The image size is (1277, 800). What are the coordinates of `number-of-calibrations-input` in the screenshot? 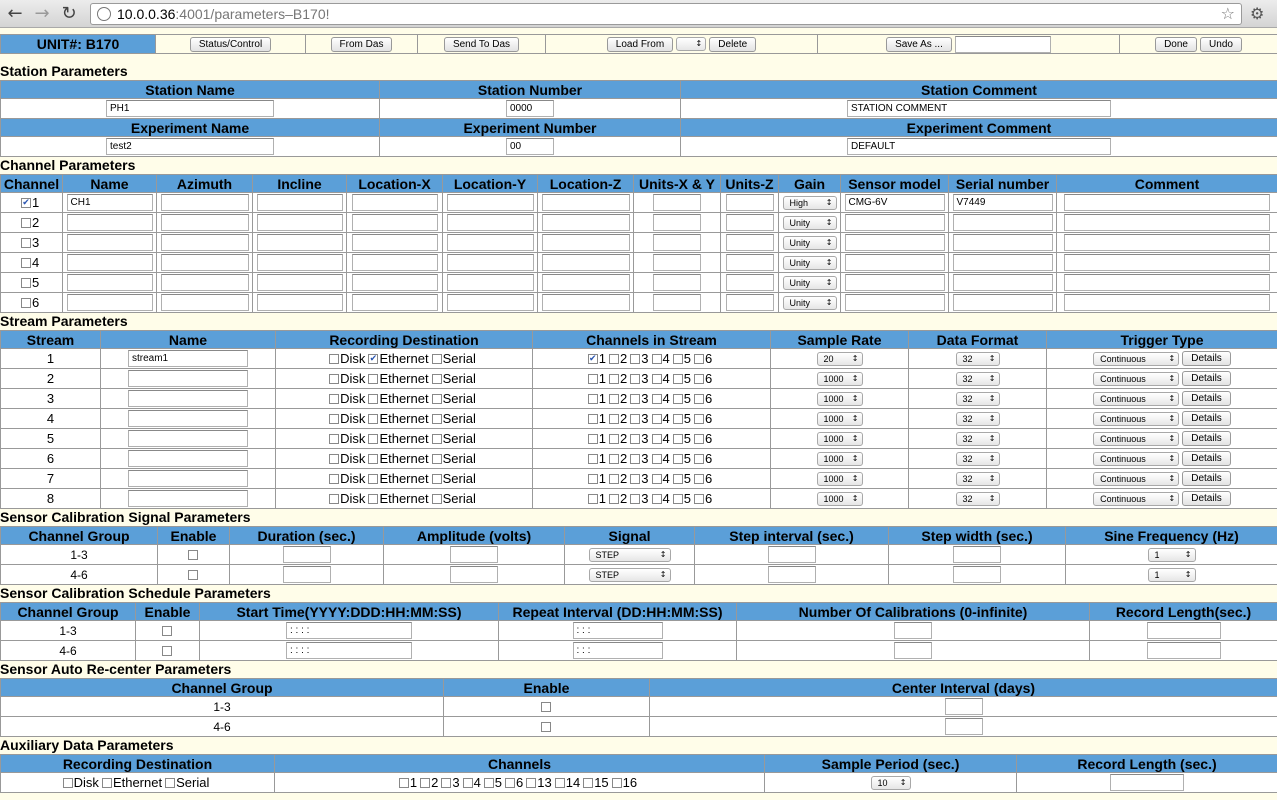 It's located at (913, 650).